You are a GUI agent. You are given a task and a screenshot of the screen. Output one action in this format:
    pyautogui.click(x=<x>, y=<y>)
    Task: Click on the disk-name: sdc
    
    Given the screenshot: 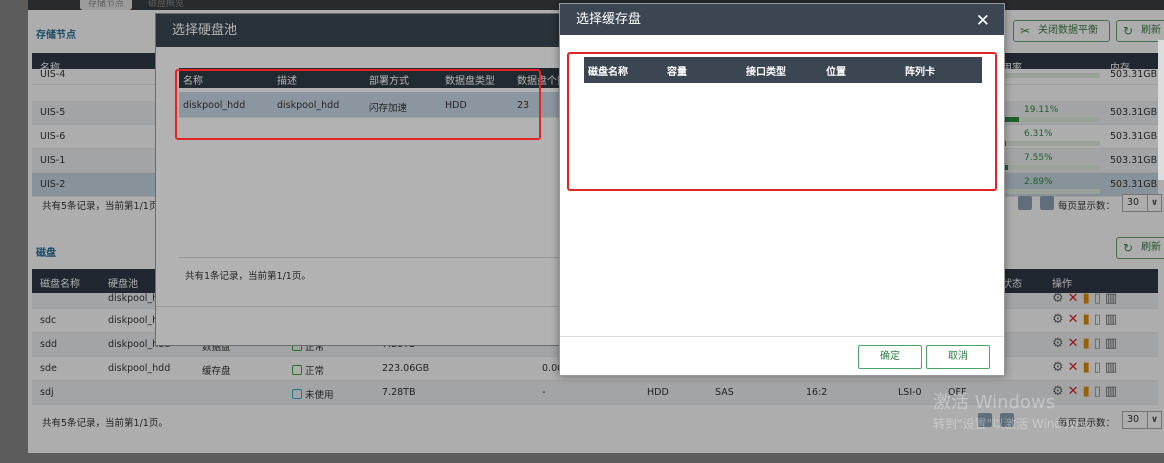 What is the action you would take?
    pyautogui.click(x=48, y=320)
    